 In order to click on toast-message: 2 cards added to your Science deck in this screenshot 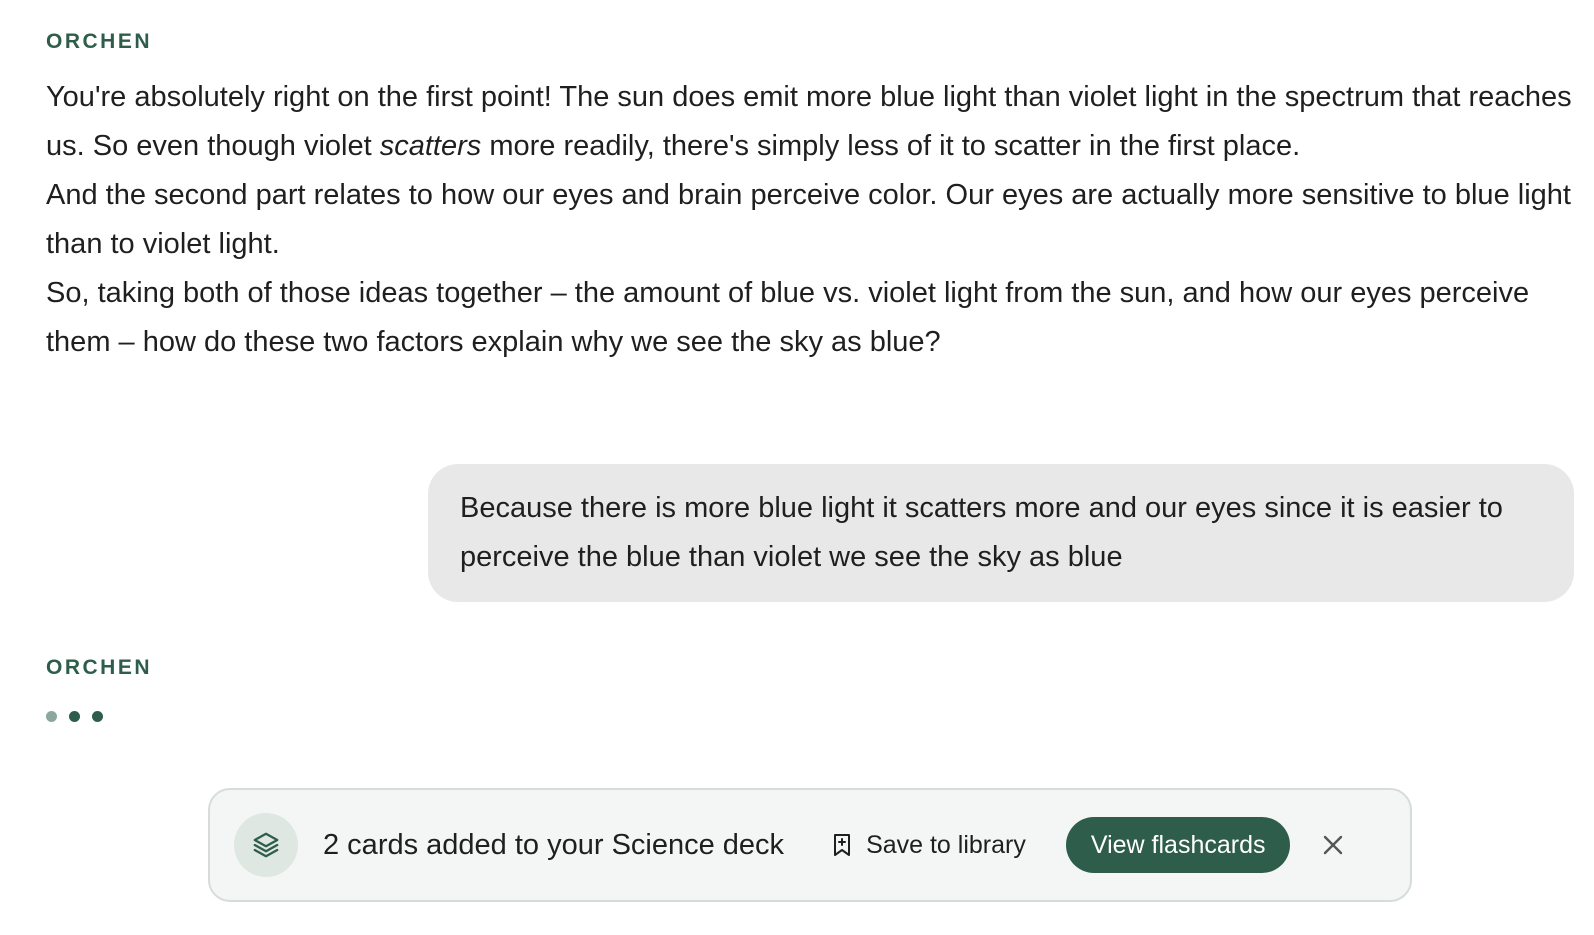, I will do `click(554, 844)`.